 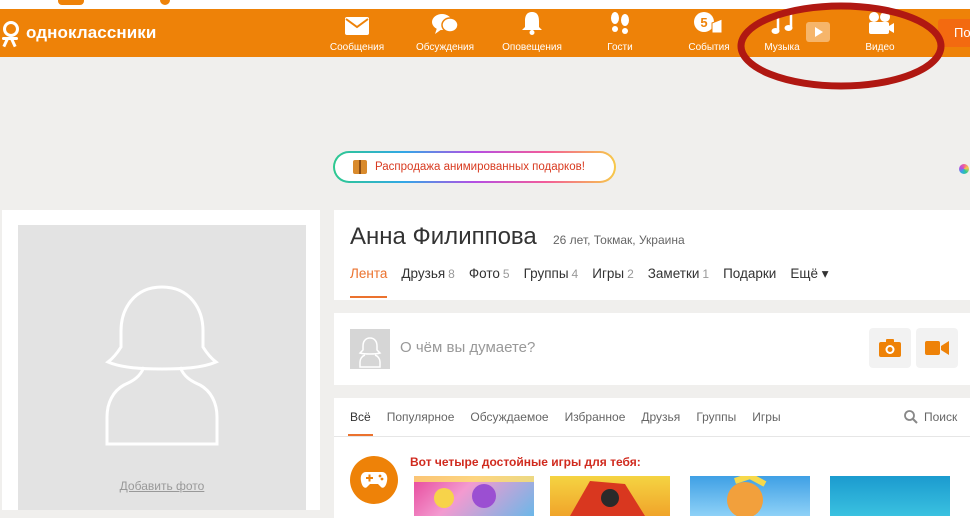 What do you see at coordinates (509, 423) in the screenshot?
I see `feed-tab-discussed: Обсуждаемое` at bounding box center [509, 423].